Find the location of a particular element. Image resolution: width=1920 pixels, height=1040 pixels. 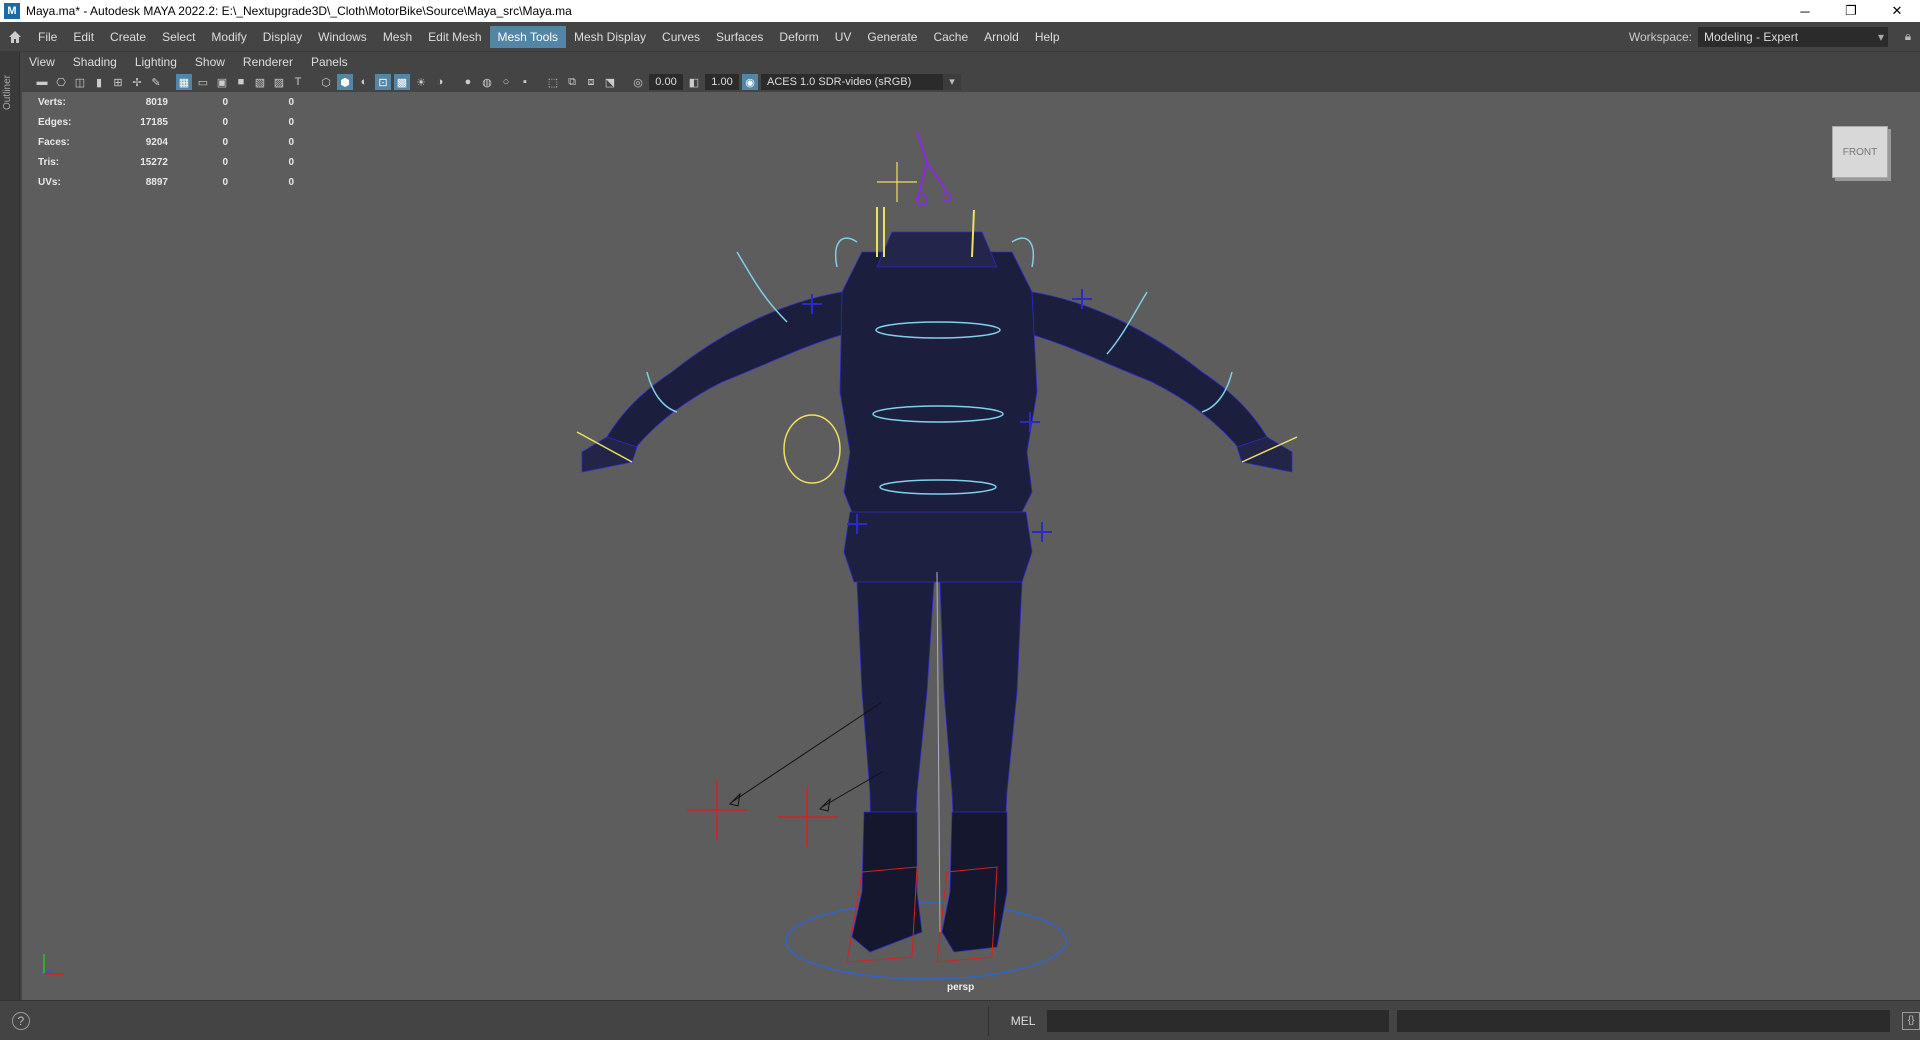

shadows-icon: ◑ is located at coordinates (440, 82).